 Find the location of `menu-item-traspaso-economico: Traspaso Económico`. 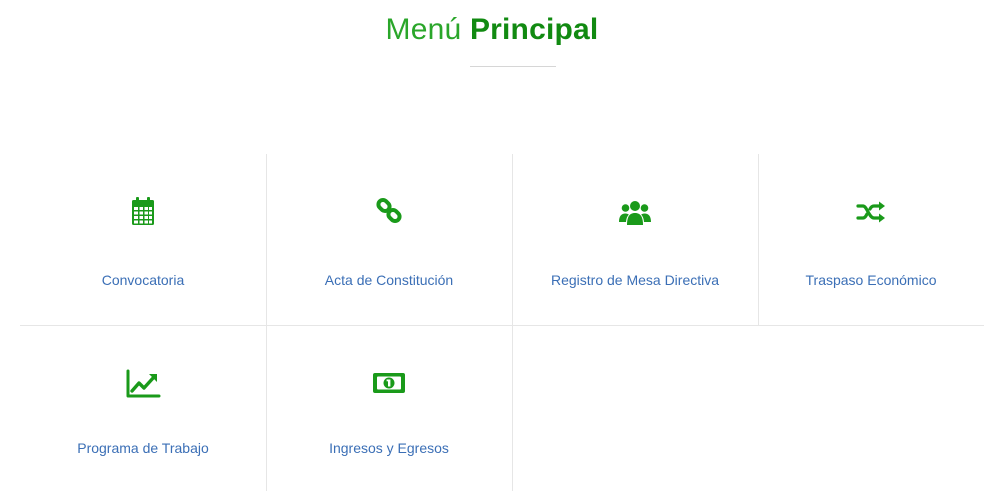

menu-item-traspaso-economico: Traspaso Económico is located at coordinates (871, 239).